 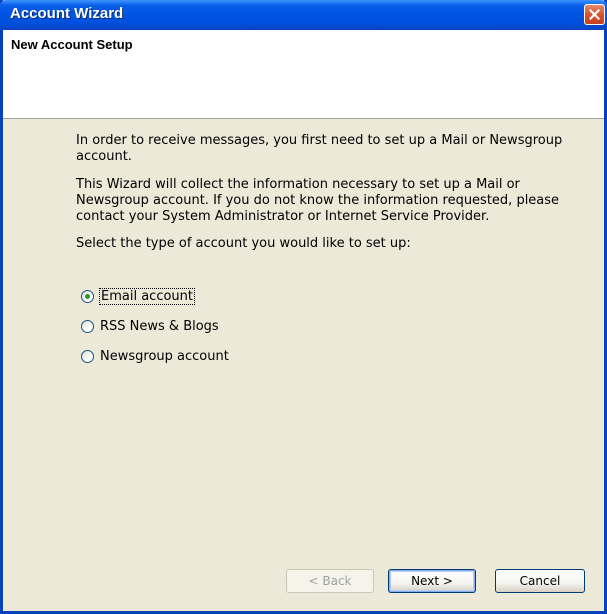 I want to click on radio-newsgroup-account: Newsgroup account, so click(x=155, y=356).